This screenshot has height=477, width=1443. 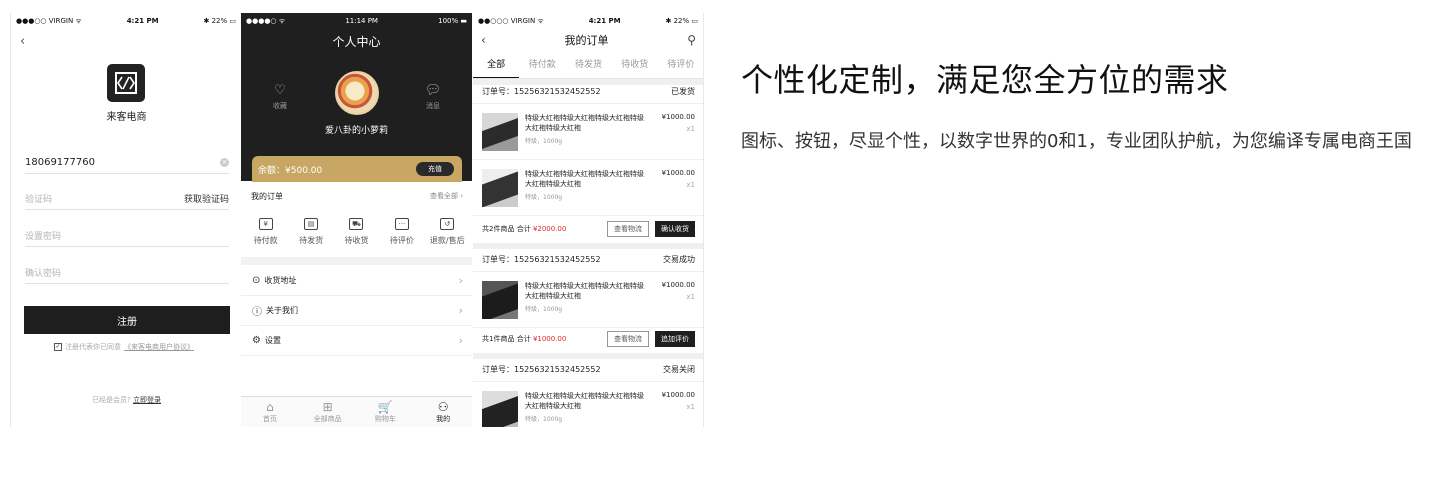 I want to click on order-type-label: 待付款, so click(x=265, y=240).